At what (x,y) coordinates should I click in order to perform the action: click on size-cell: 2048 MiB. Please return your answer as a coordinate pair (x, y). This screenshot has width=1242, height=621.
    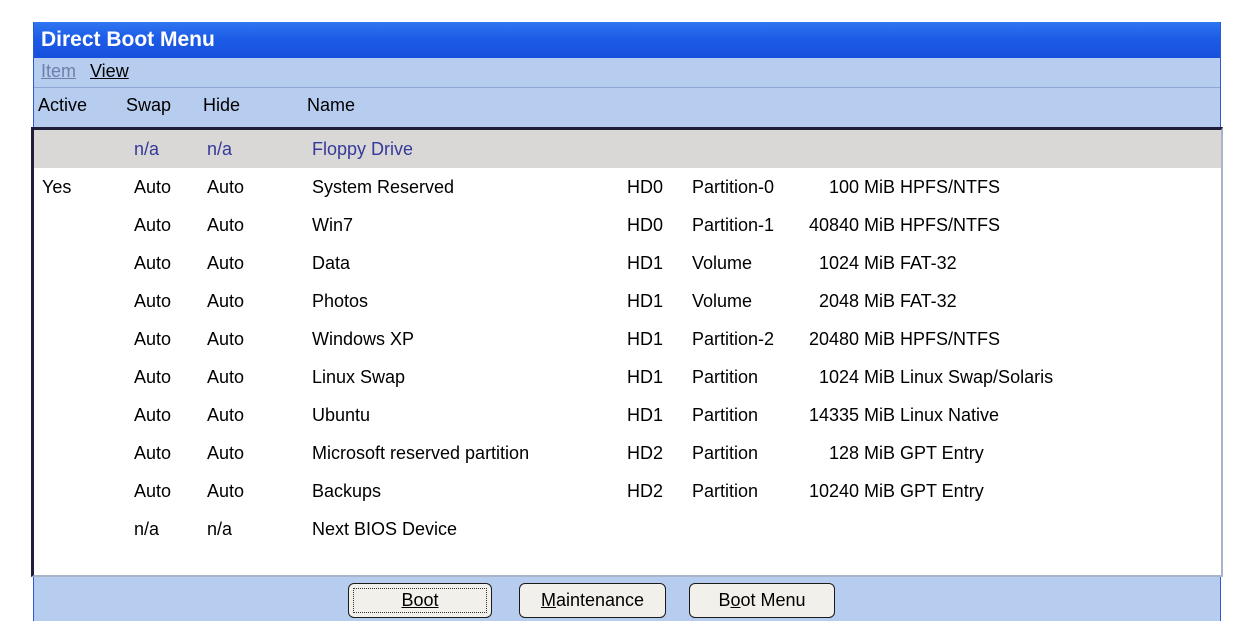
    Looking at the image, I should click on (856, 301).